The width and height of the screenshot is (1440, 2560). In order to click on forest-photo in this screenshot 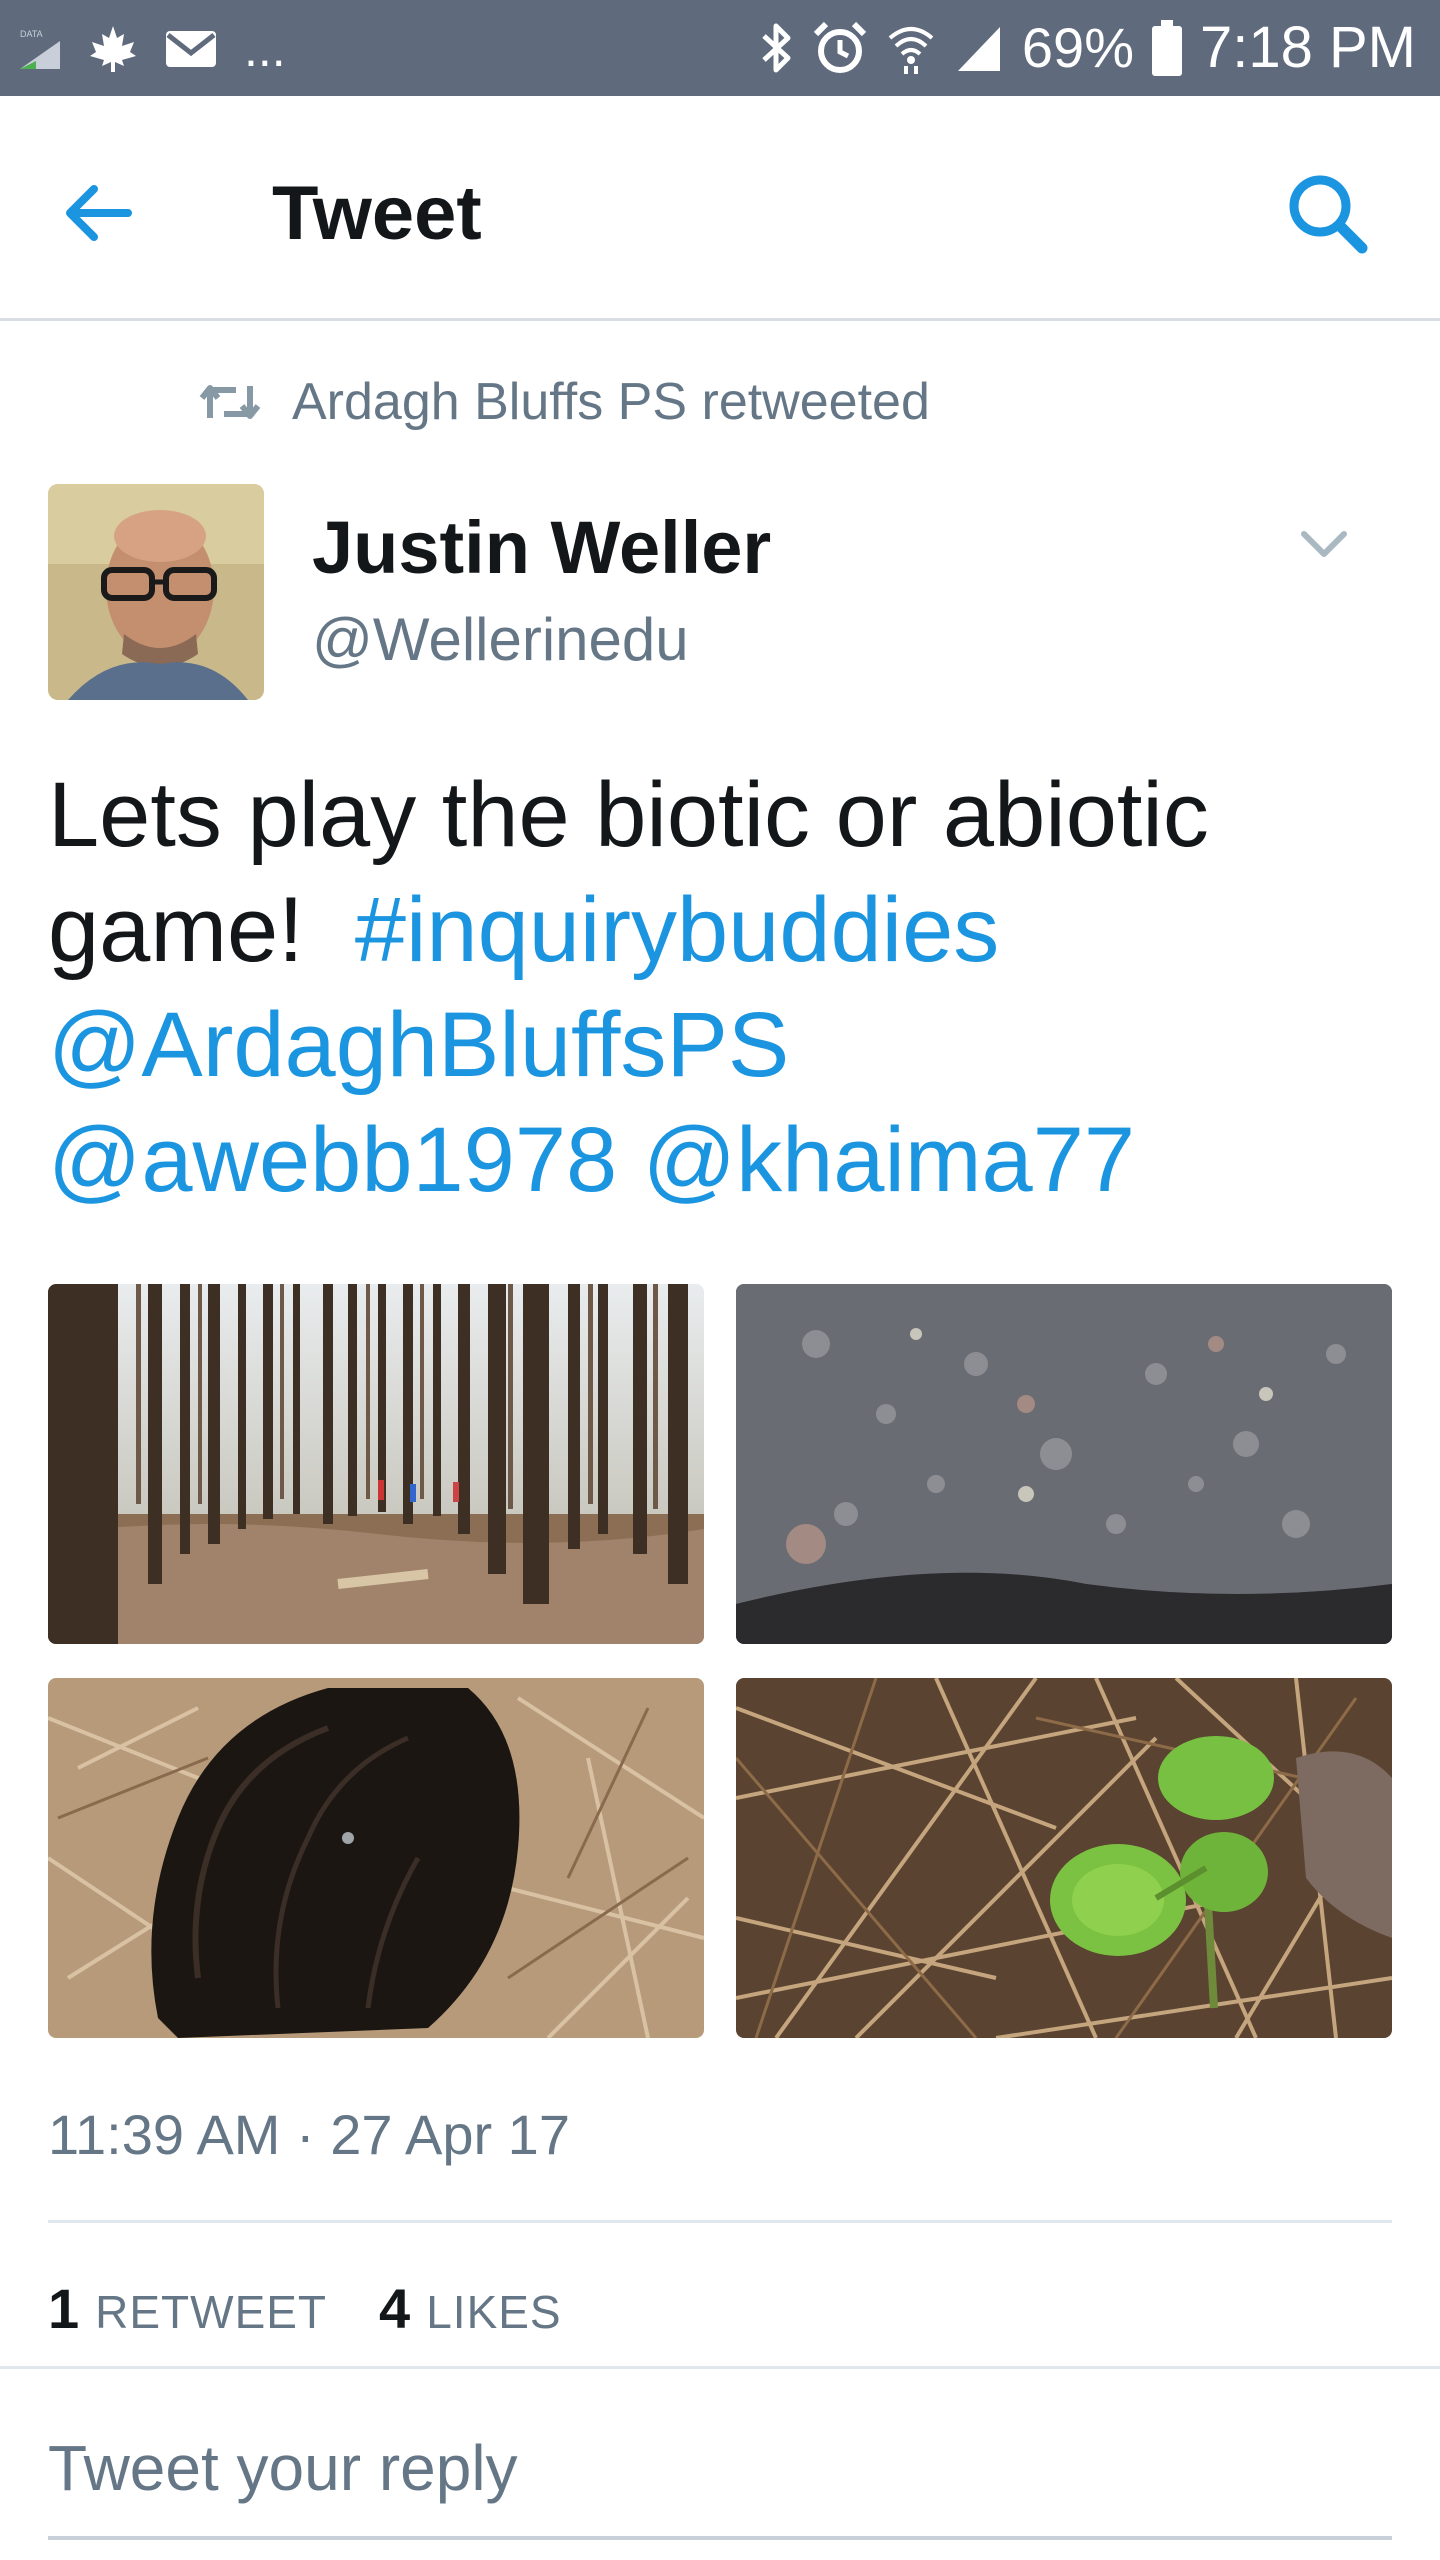, I will do `click(376, 1464)`.